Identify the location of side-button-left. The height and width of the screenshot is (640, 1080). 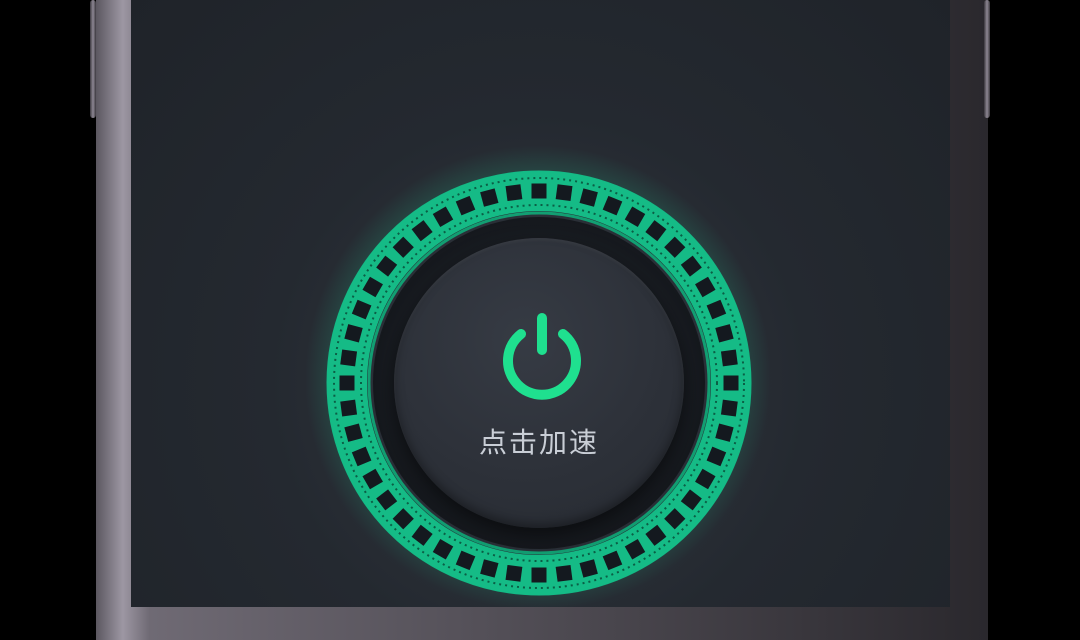
(93, 59).